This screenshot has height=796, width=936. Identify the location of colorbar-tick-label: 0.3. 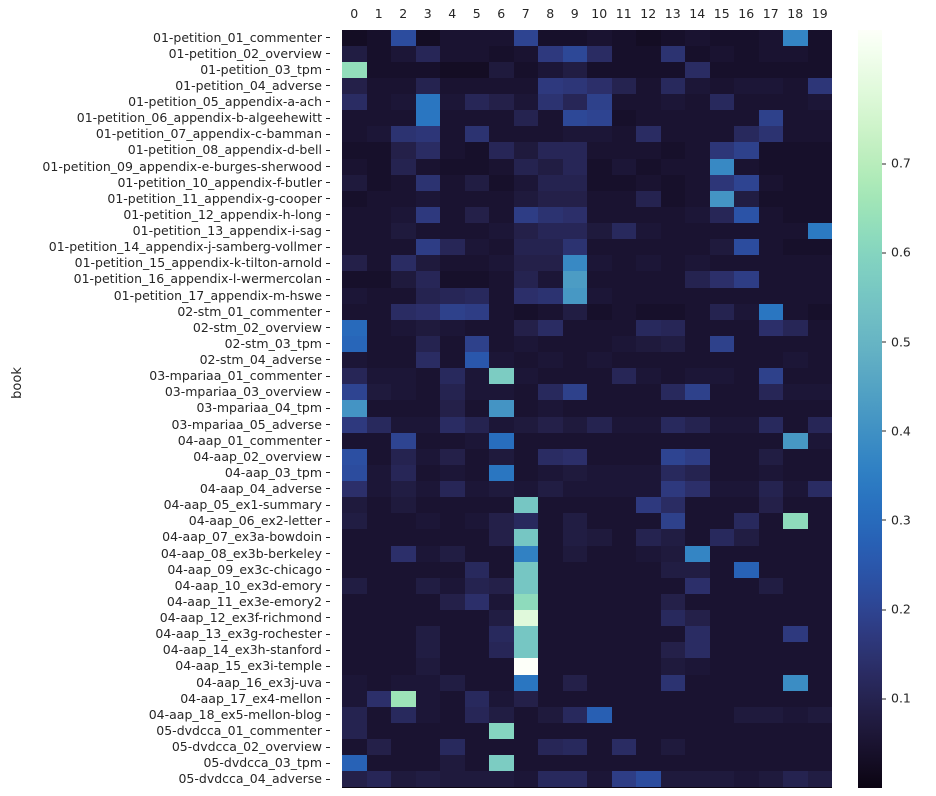
(896, 519).